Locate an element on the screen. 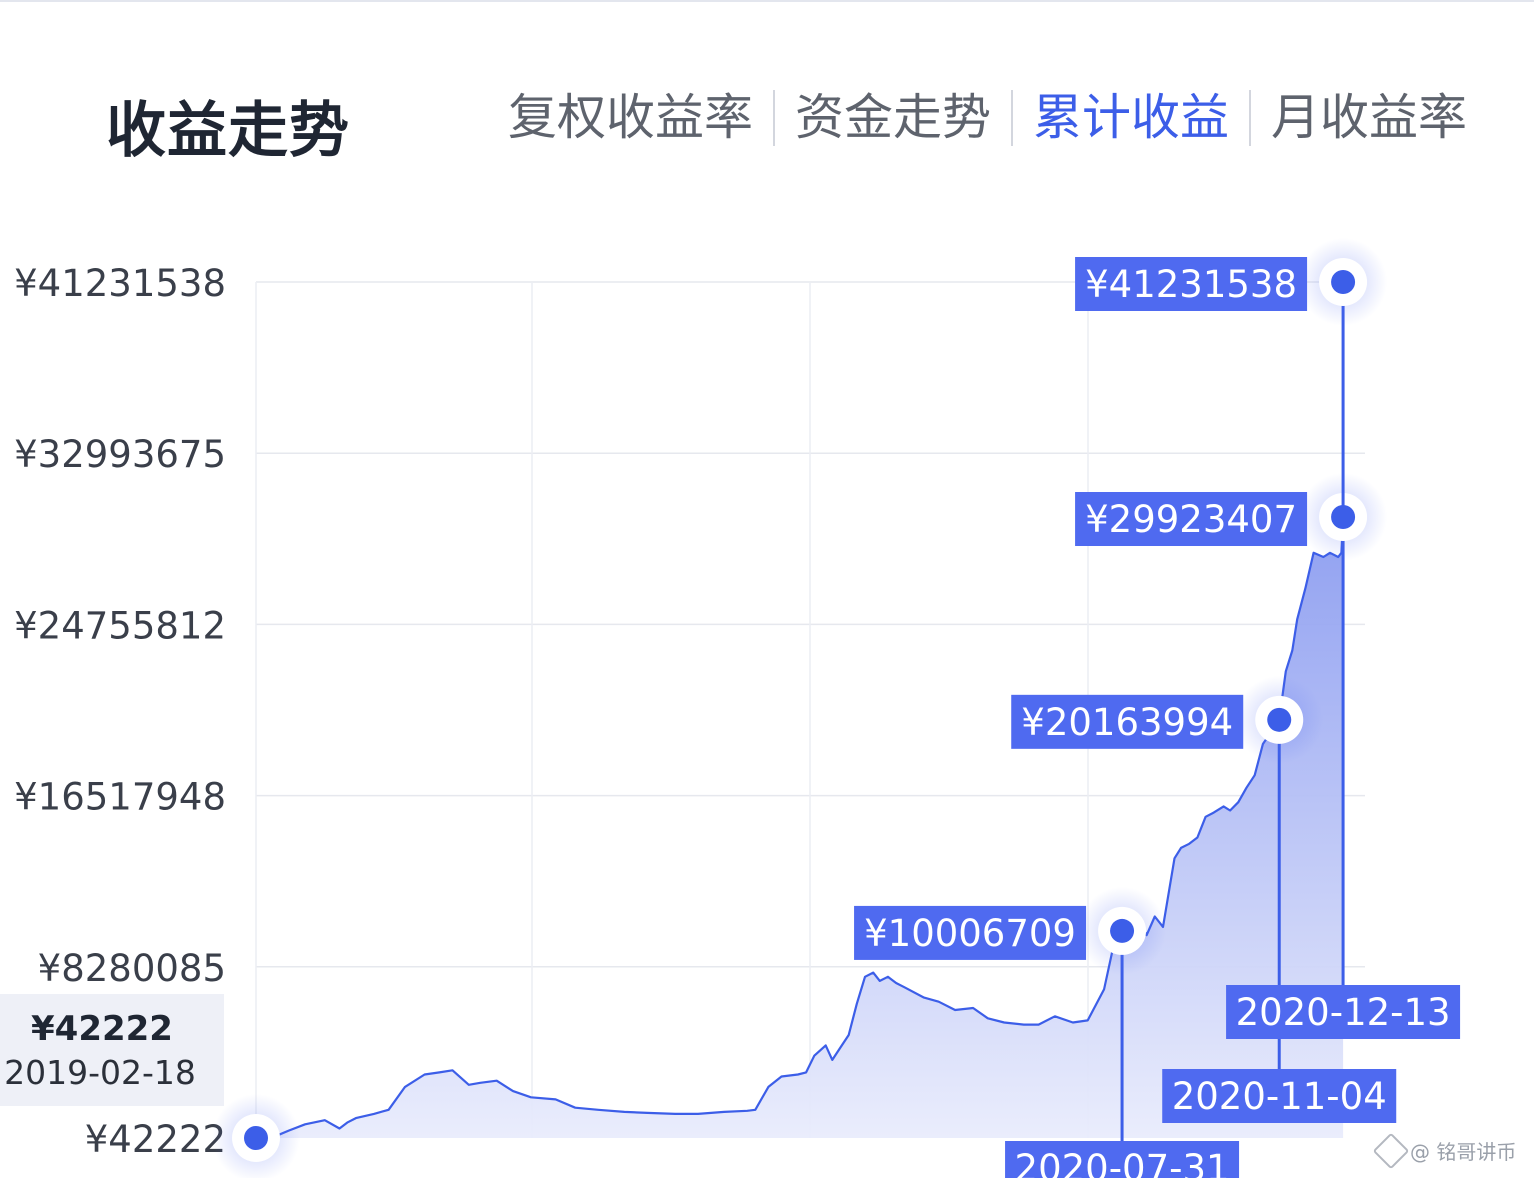 The width and height of the screenshot is (1534, 1178). marker-value-label: ¥10006709 is located at coordinates (970, 933).